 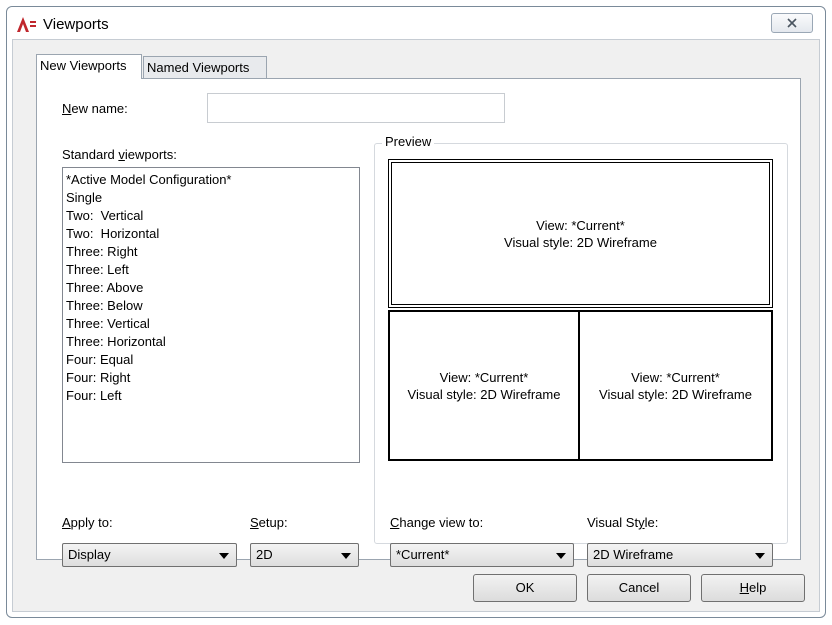 What do you see at coordinates (416, 23) in the screenshot?
I see `title-bar: Viewports` at bounding box center [416, 23].